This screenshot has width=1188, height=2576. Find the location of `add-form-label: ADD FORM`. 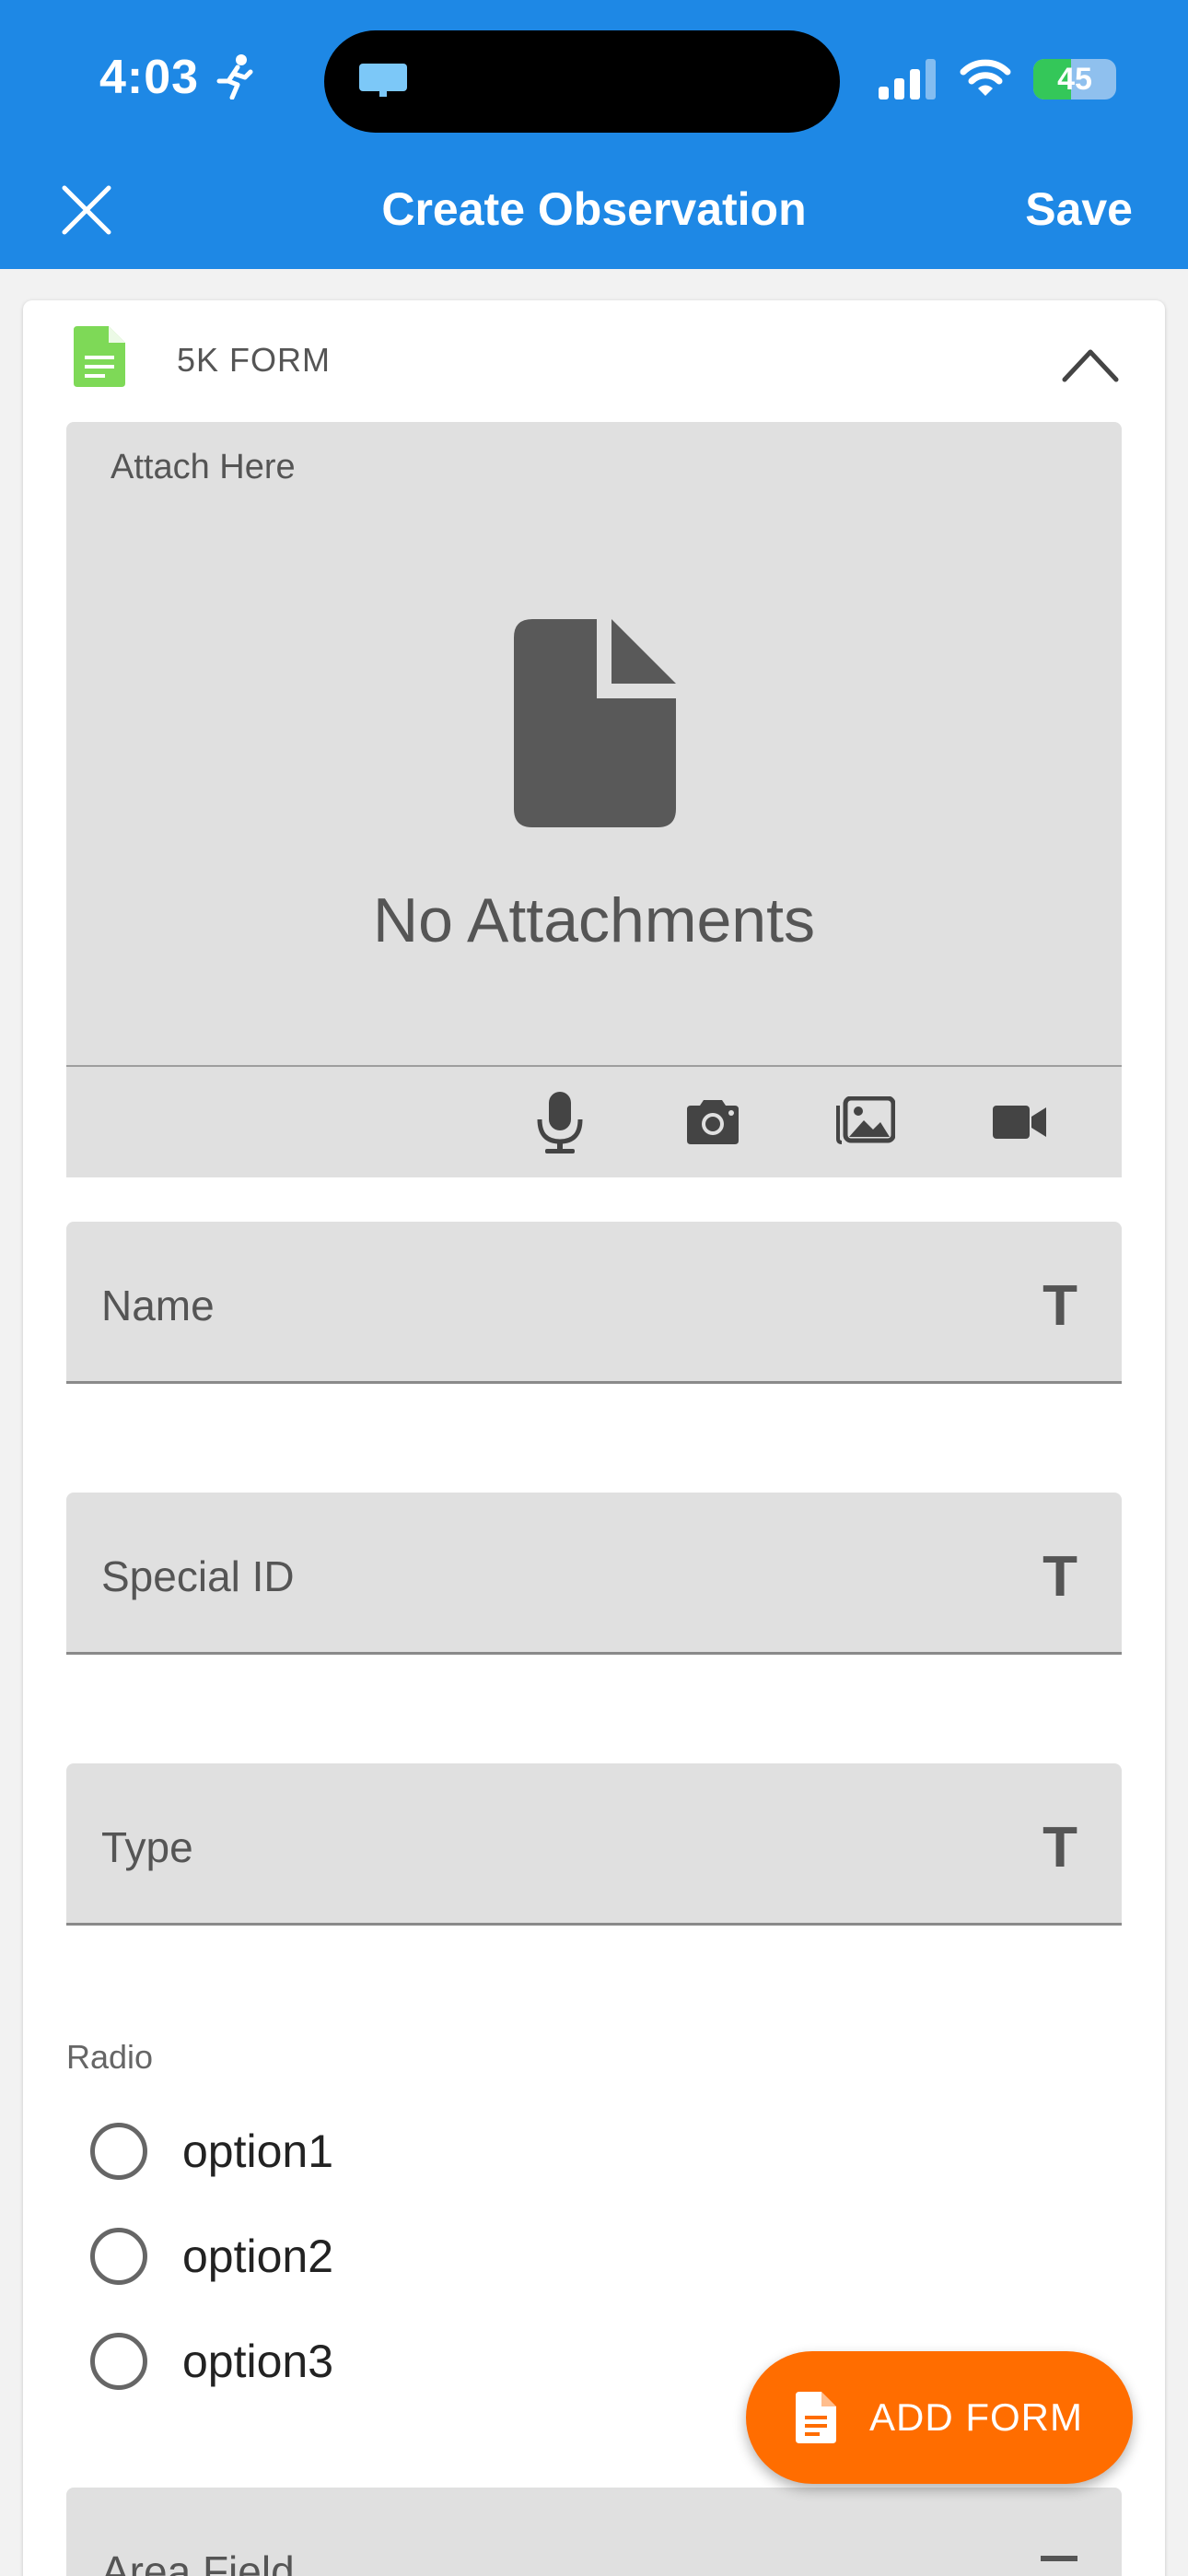

add-form-label: ADD FORM is located at coordinates (976, 2417).